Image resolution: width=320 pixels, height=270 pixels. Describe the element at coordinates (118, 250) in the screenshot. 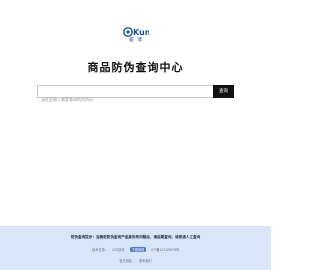

I see `tech-support-value: CSS技术` at that location.